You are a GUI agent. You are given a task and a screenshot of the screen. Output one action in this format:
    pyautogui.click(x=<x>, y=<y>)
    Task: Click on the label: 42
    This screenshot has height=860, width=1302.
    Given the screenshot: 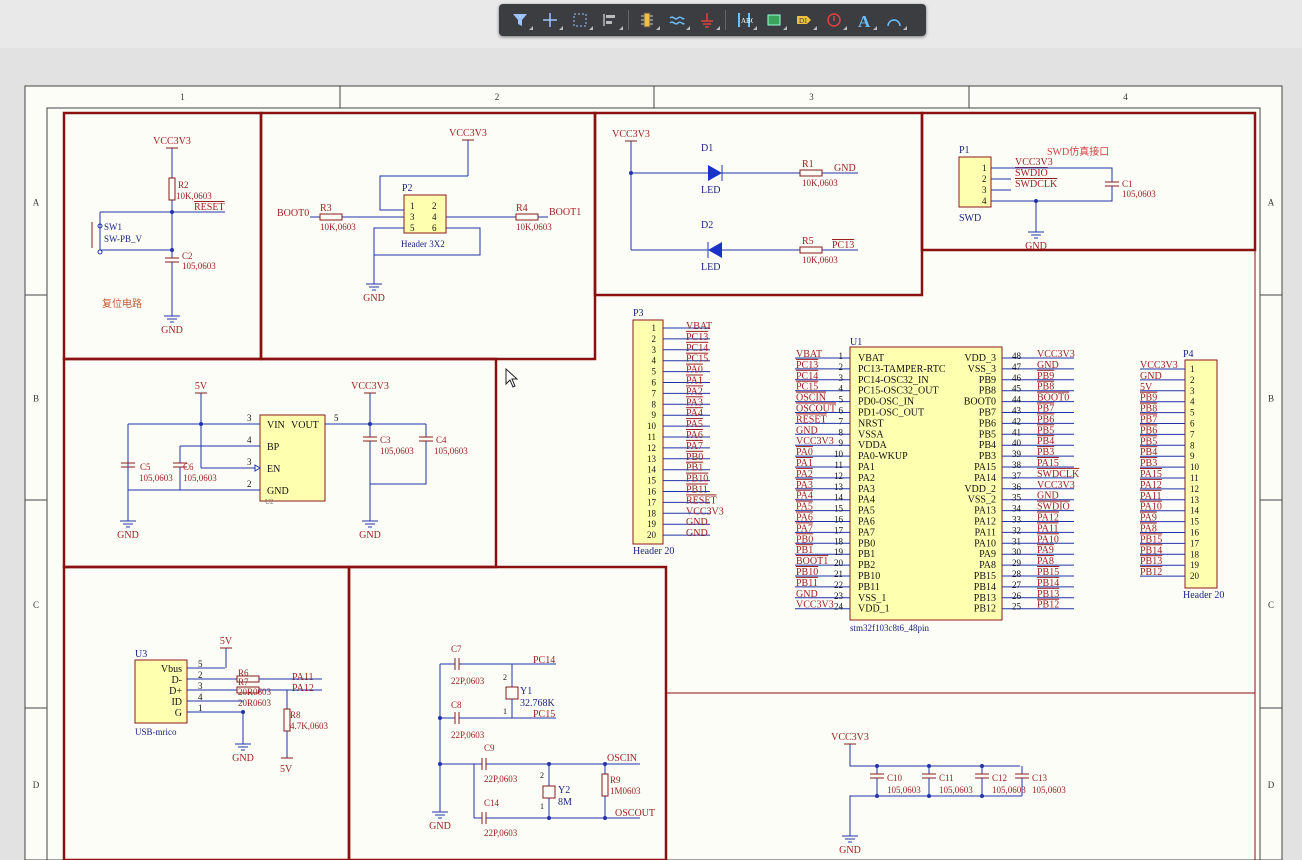 What is the action you would take?
    pyautogui.click(x=1016, y=421)
    